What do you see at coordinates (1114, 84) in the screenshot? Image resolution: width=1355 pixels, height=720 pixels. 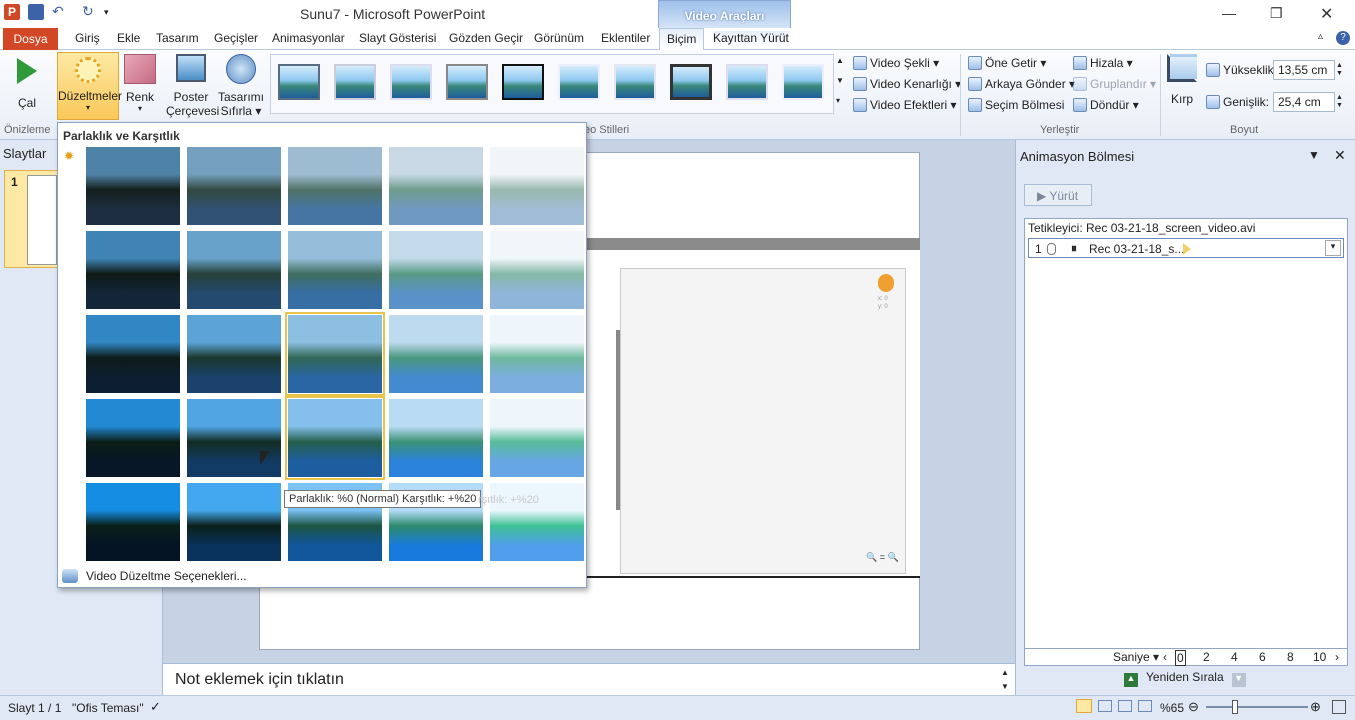 I see `group-button: Gruplandır ▾` at bounding box center [1114, 84].